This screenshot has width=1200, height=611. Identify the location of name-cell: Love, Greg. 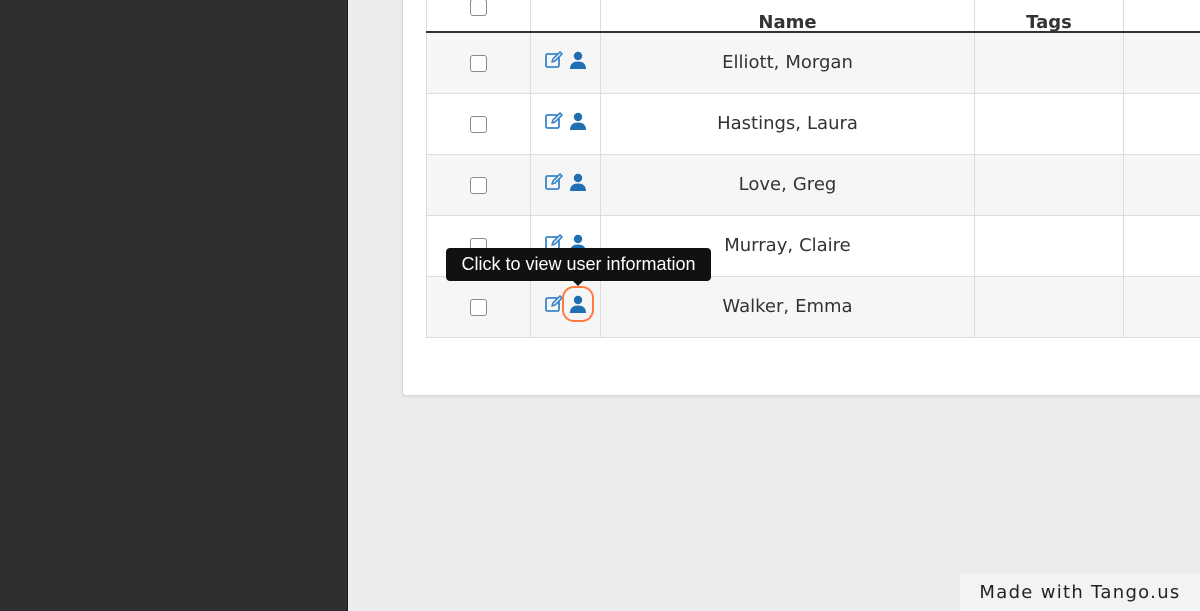
(787, 184).